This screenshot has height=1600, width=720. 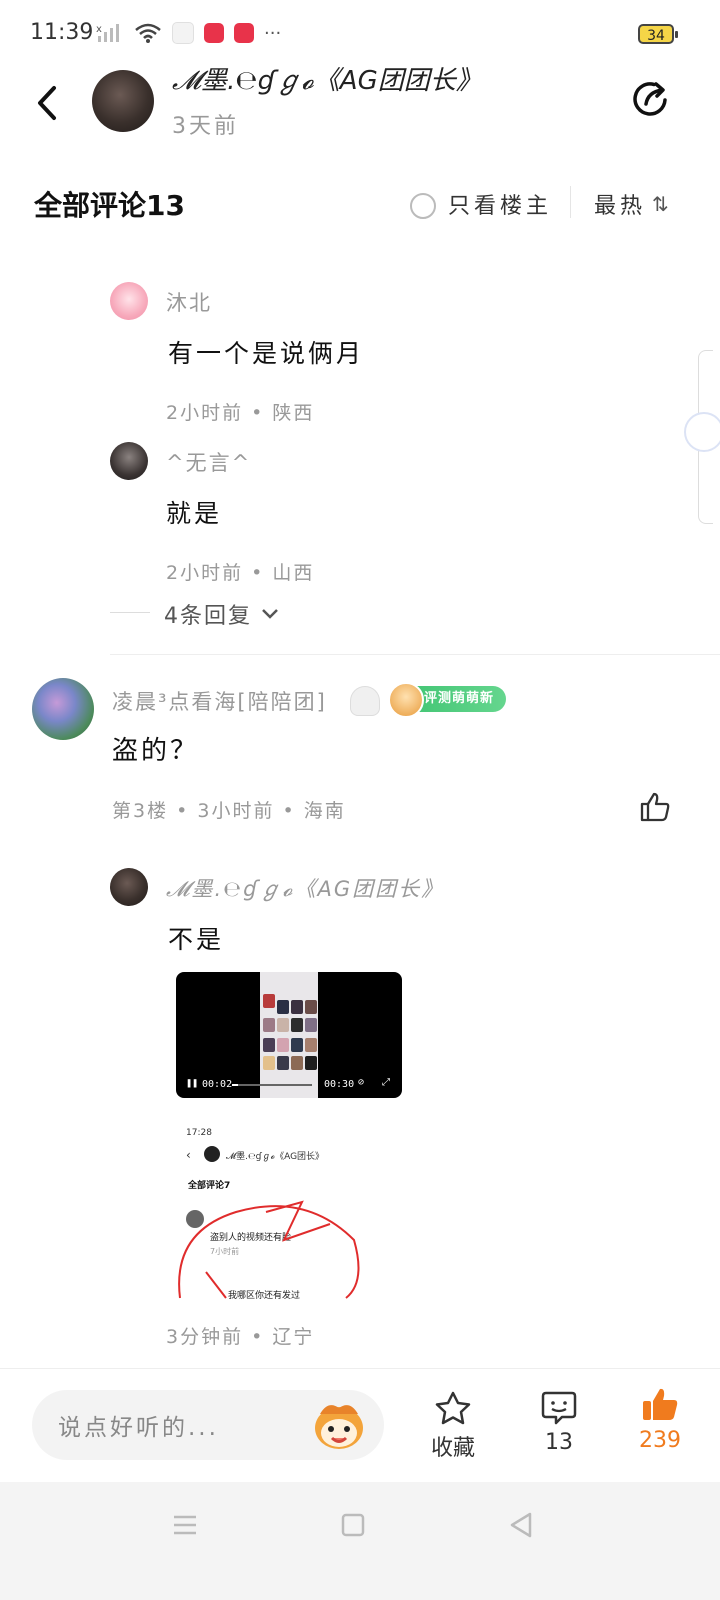 What do you see at coordinates (452, 1448) in the screenshot?
I see `favorite-label: 收藏` at bounding box center [452, 1448].